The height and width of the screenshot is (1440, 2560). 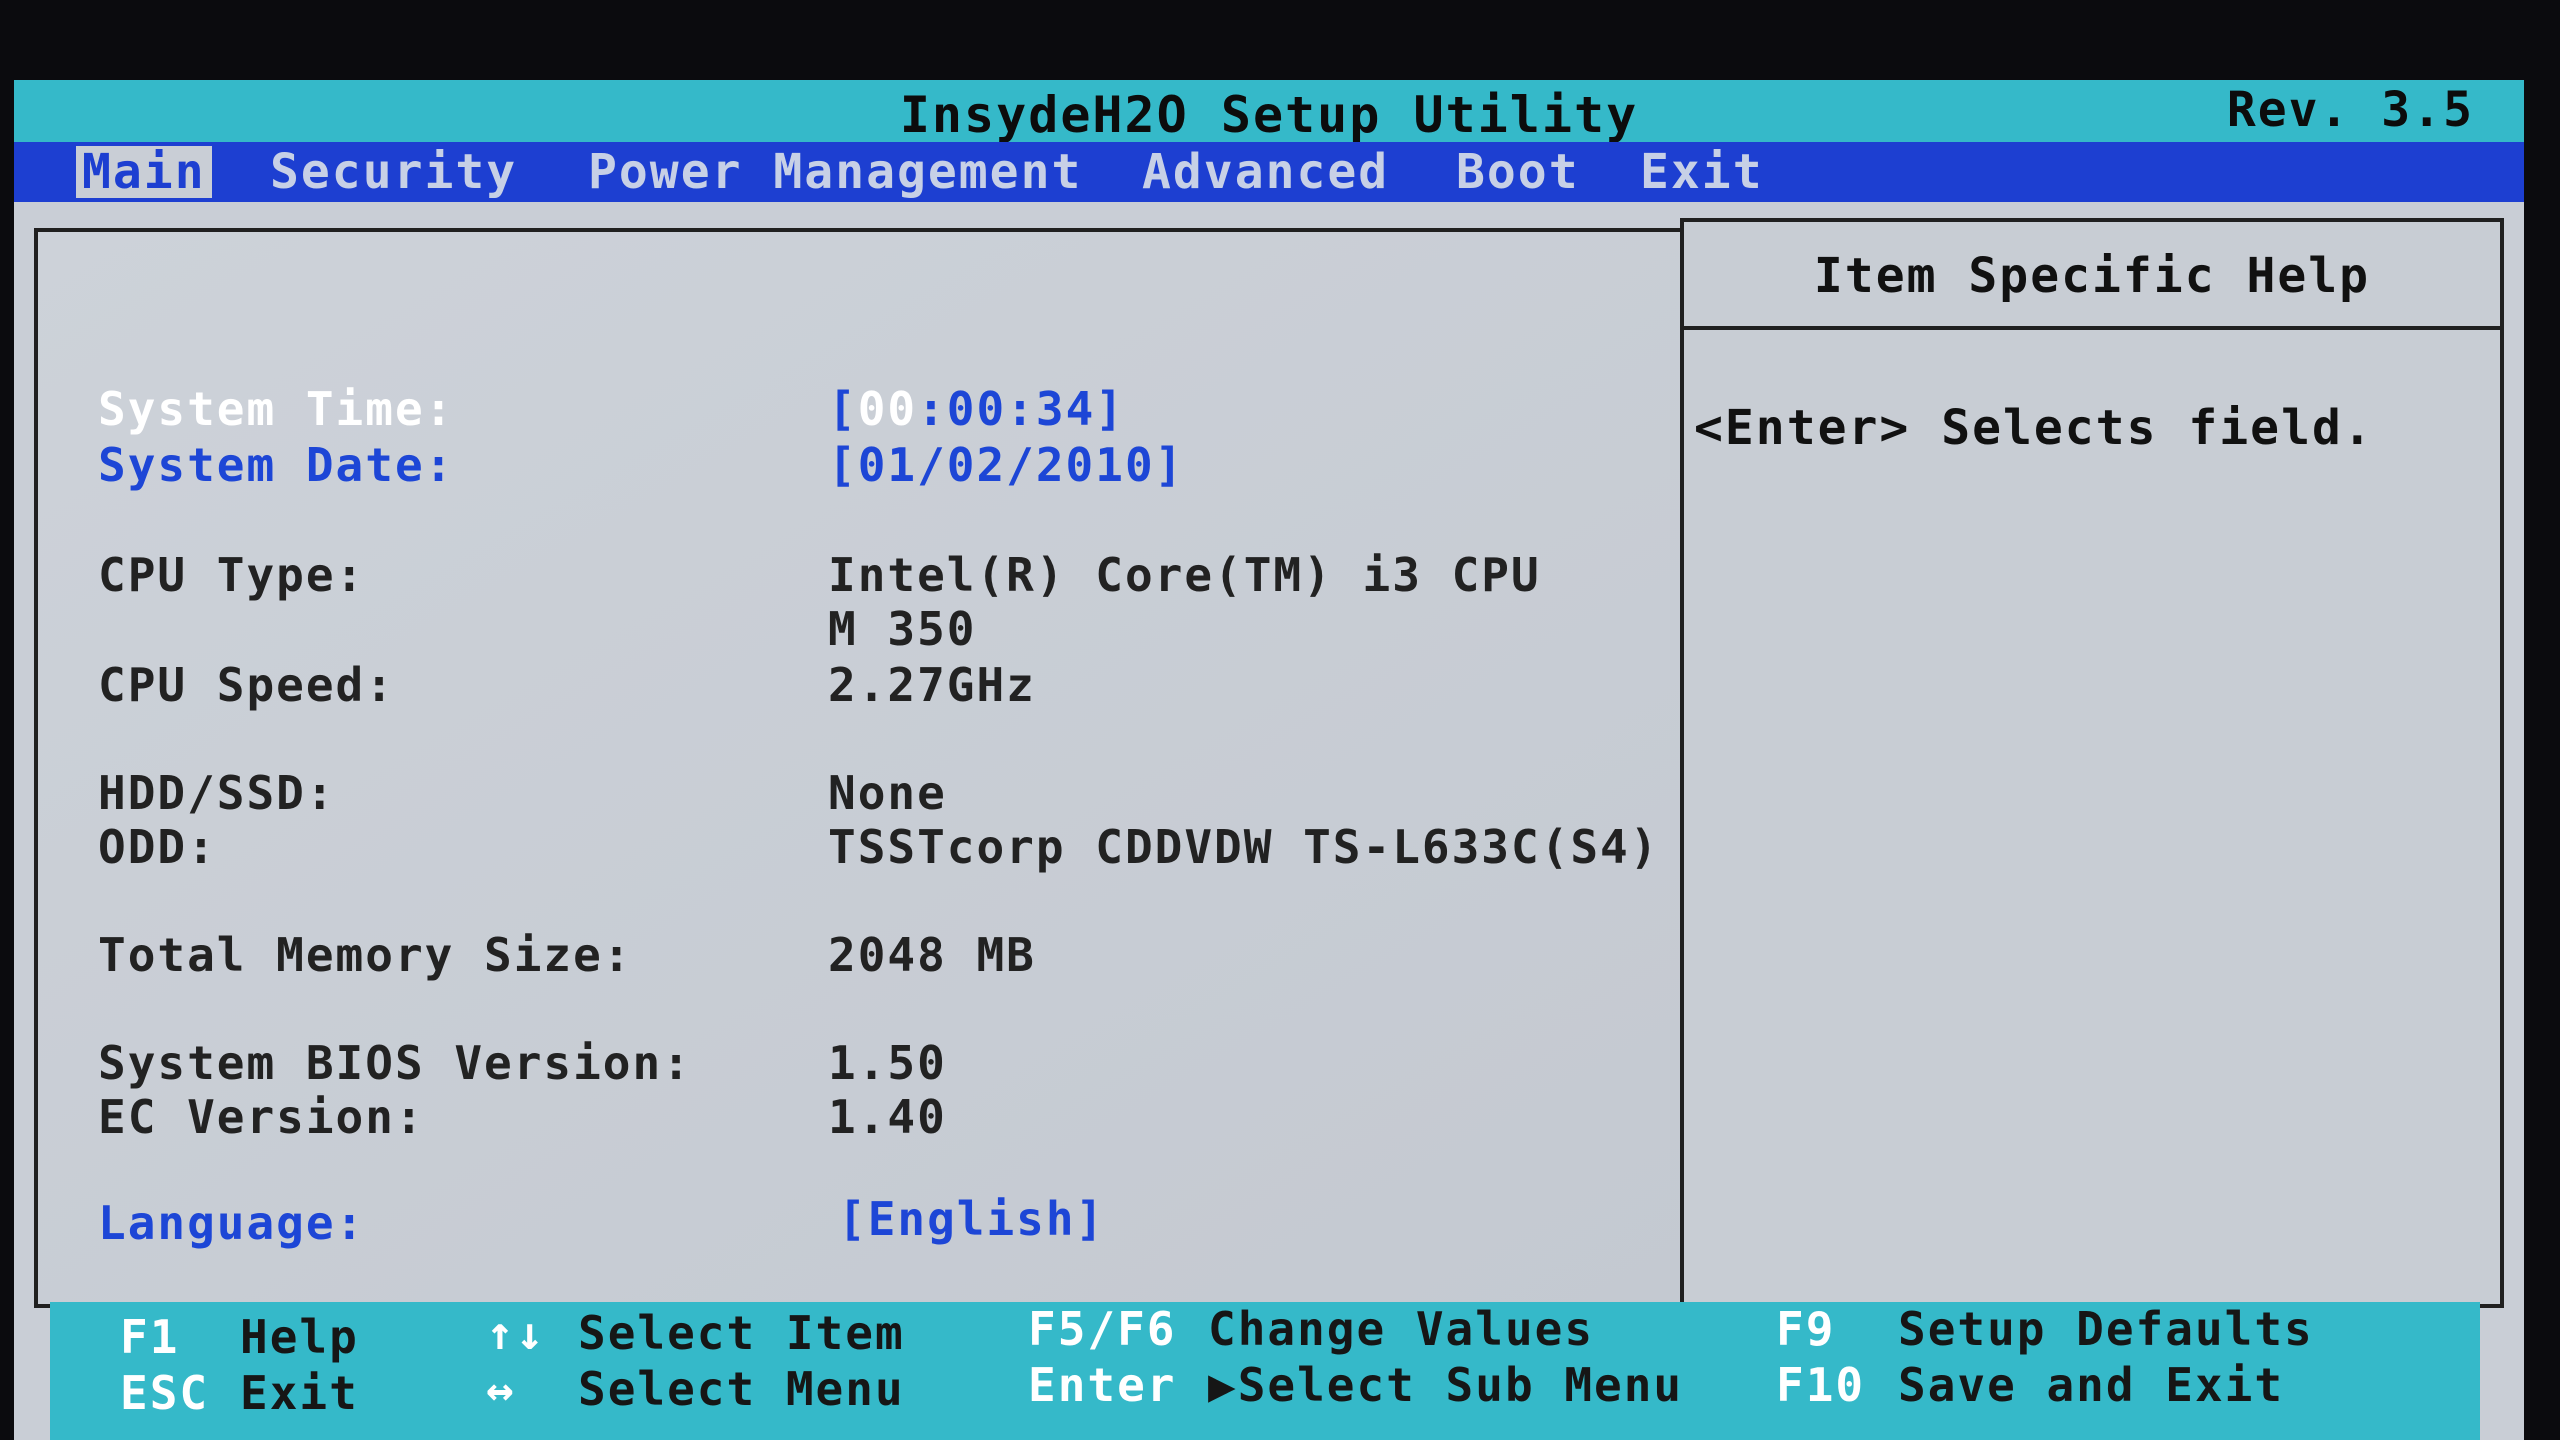 I want to click on f1-label: Help, so click(x=299, y=1337).